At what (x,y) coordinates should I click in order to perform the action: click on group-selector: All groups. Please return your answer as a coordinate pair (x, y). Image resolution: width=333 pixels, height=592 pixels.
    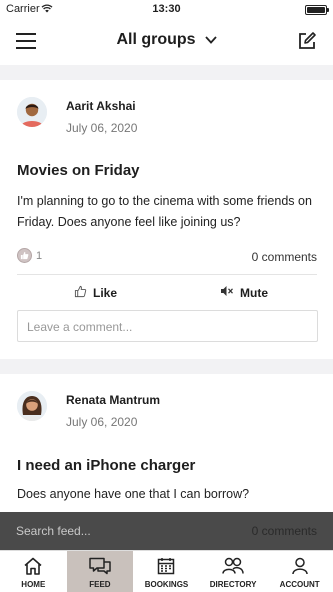
    Looking at the image, I should click on (166, 40).